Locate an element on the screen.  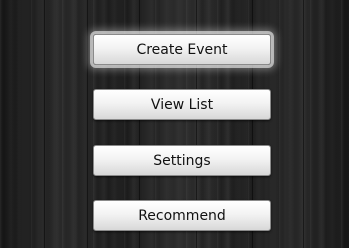
view-list-button: View List is located at coordinates (182, 104).